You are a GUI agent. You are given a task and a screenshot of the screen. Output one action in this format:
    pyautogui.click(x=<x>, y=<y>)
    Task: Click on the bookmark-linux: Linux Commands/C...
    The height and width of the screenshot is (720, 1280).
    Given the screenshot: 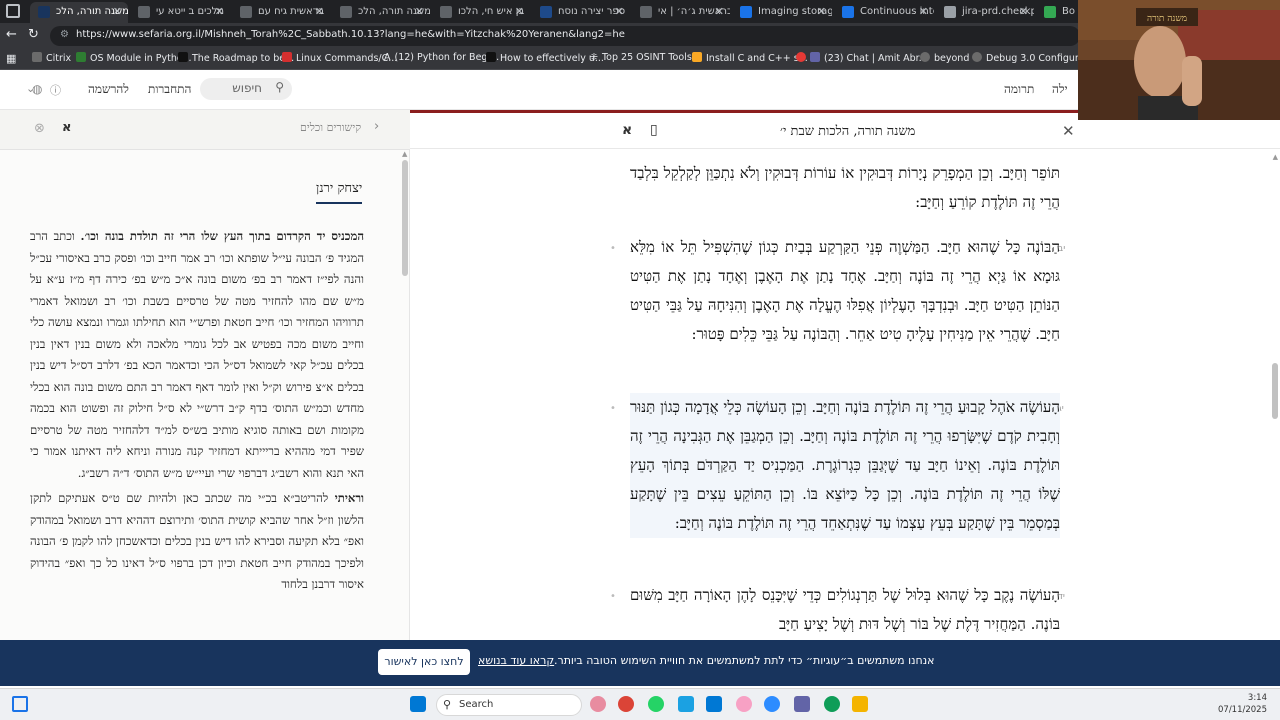 What is the action you would take?
    pyautogui.click(x=339, y=58)
    